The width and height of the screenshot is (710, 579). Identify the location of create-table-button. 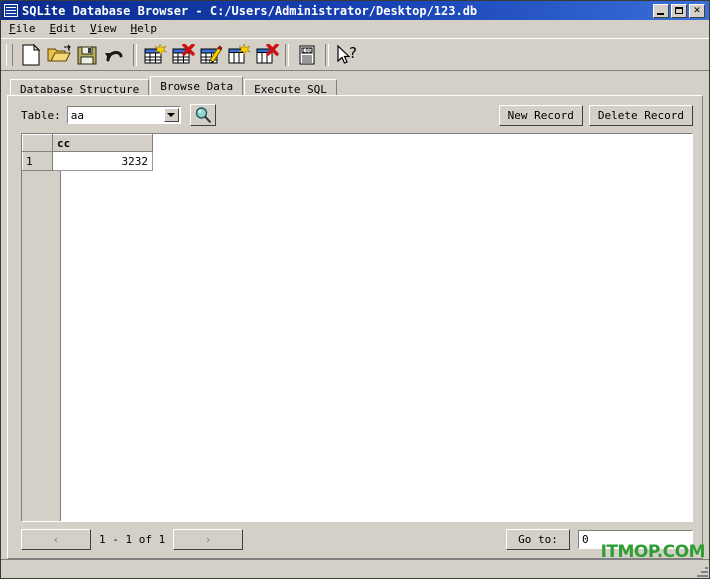
(155, 54).